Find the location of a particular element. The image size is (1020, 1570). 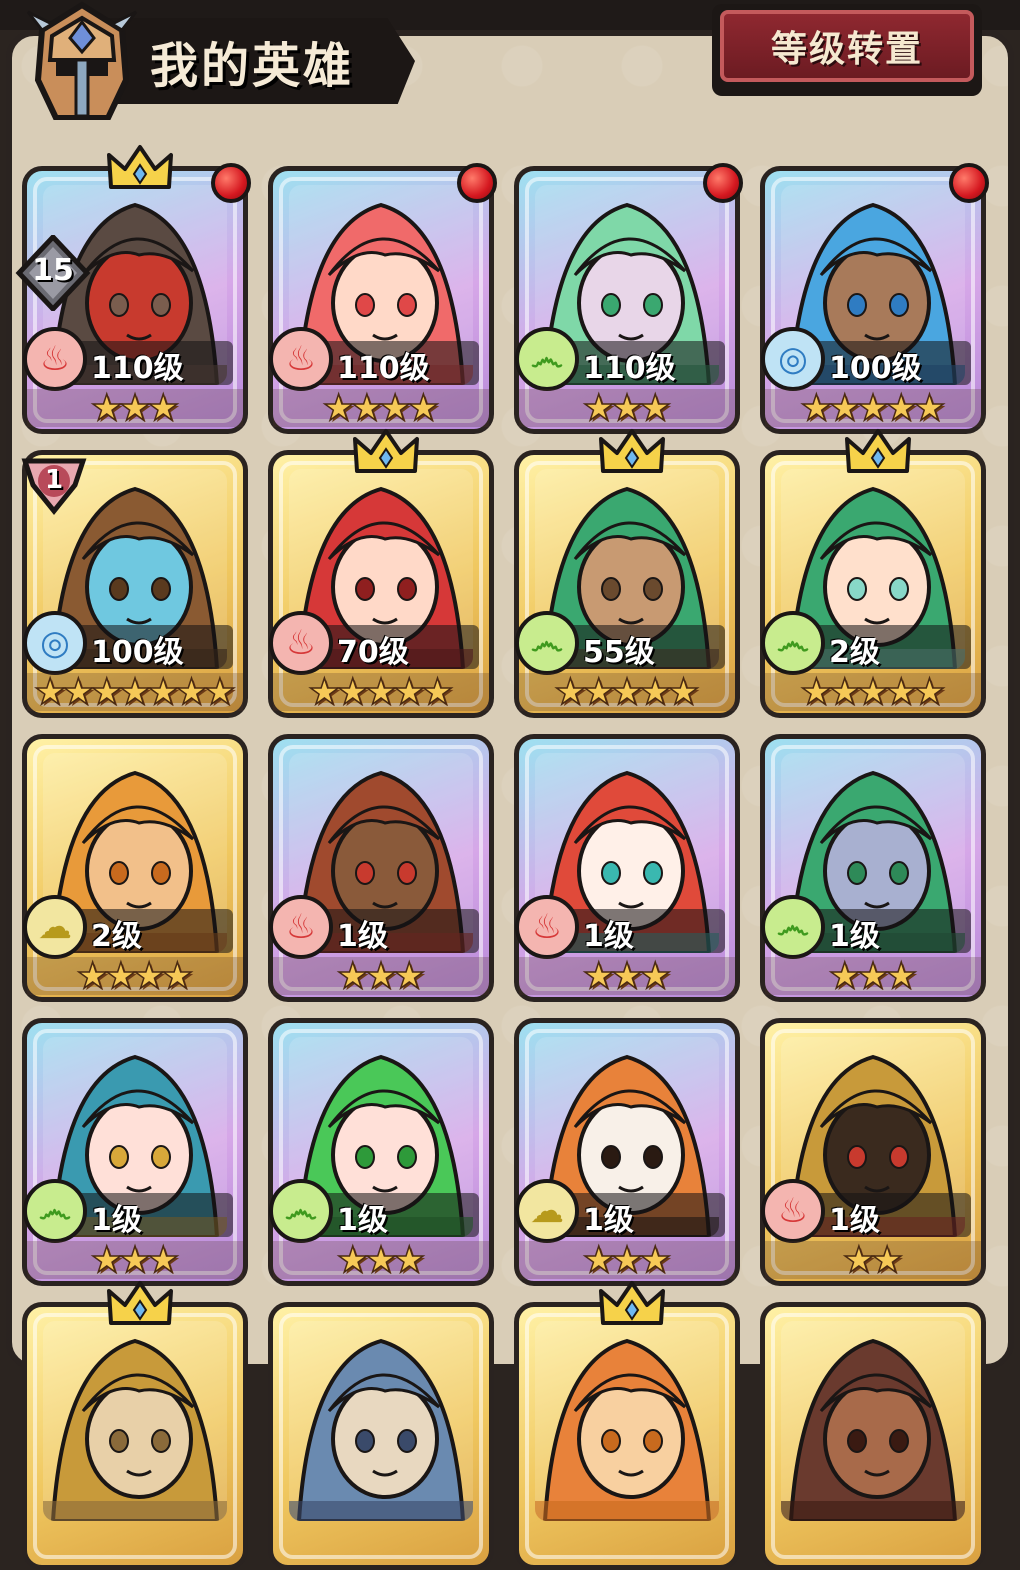

rank-badge: 15 is located at coordinates (53, 273).